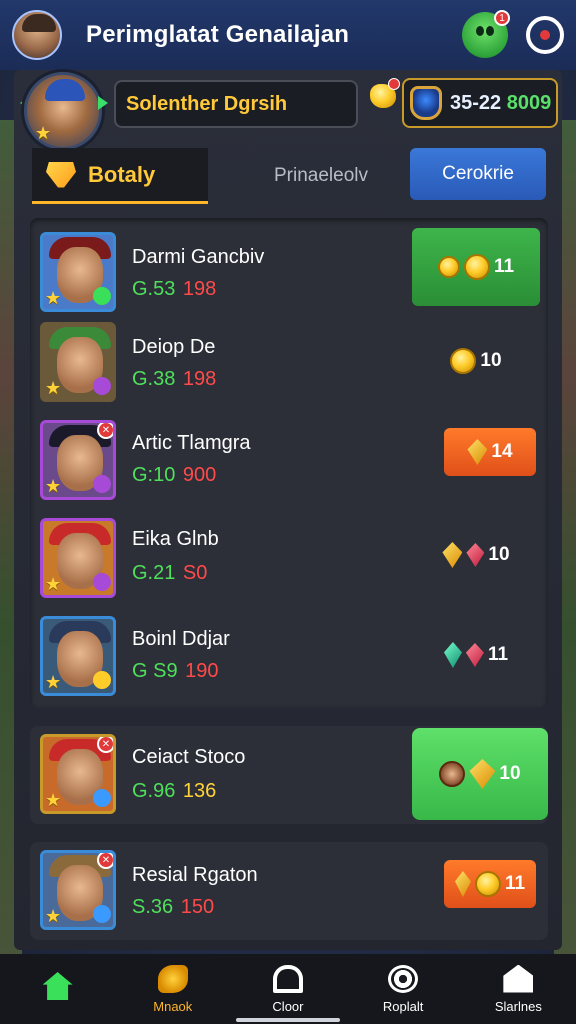 This screenshot has width=576, height=1024. Describe the element at coordinates (321, 176) in the screenshot. I see `tab-prinaeleolv: Prinaeleolv` at that location.